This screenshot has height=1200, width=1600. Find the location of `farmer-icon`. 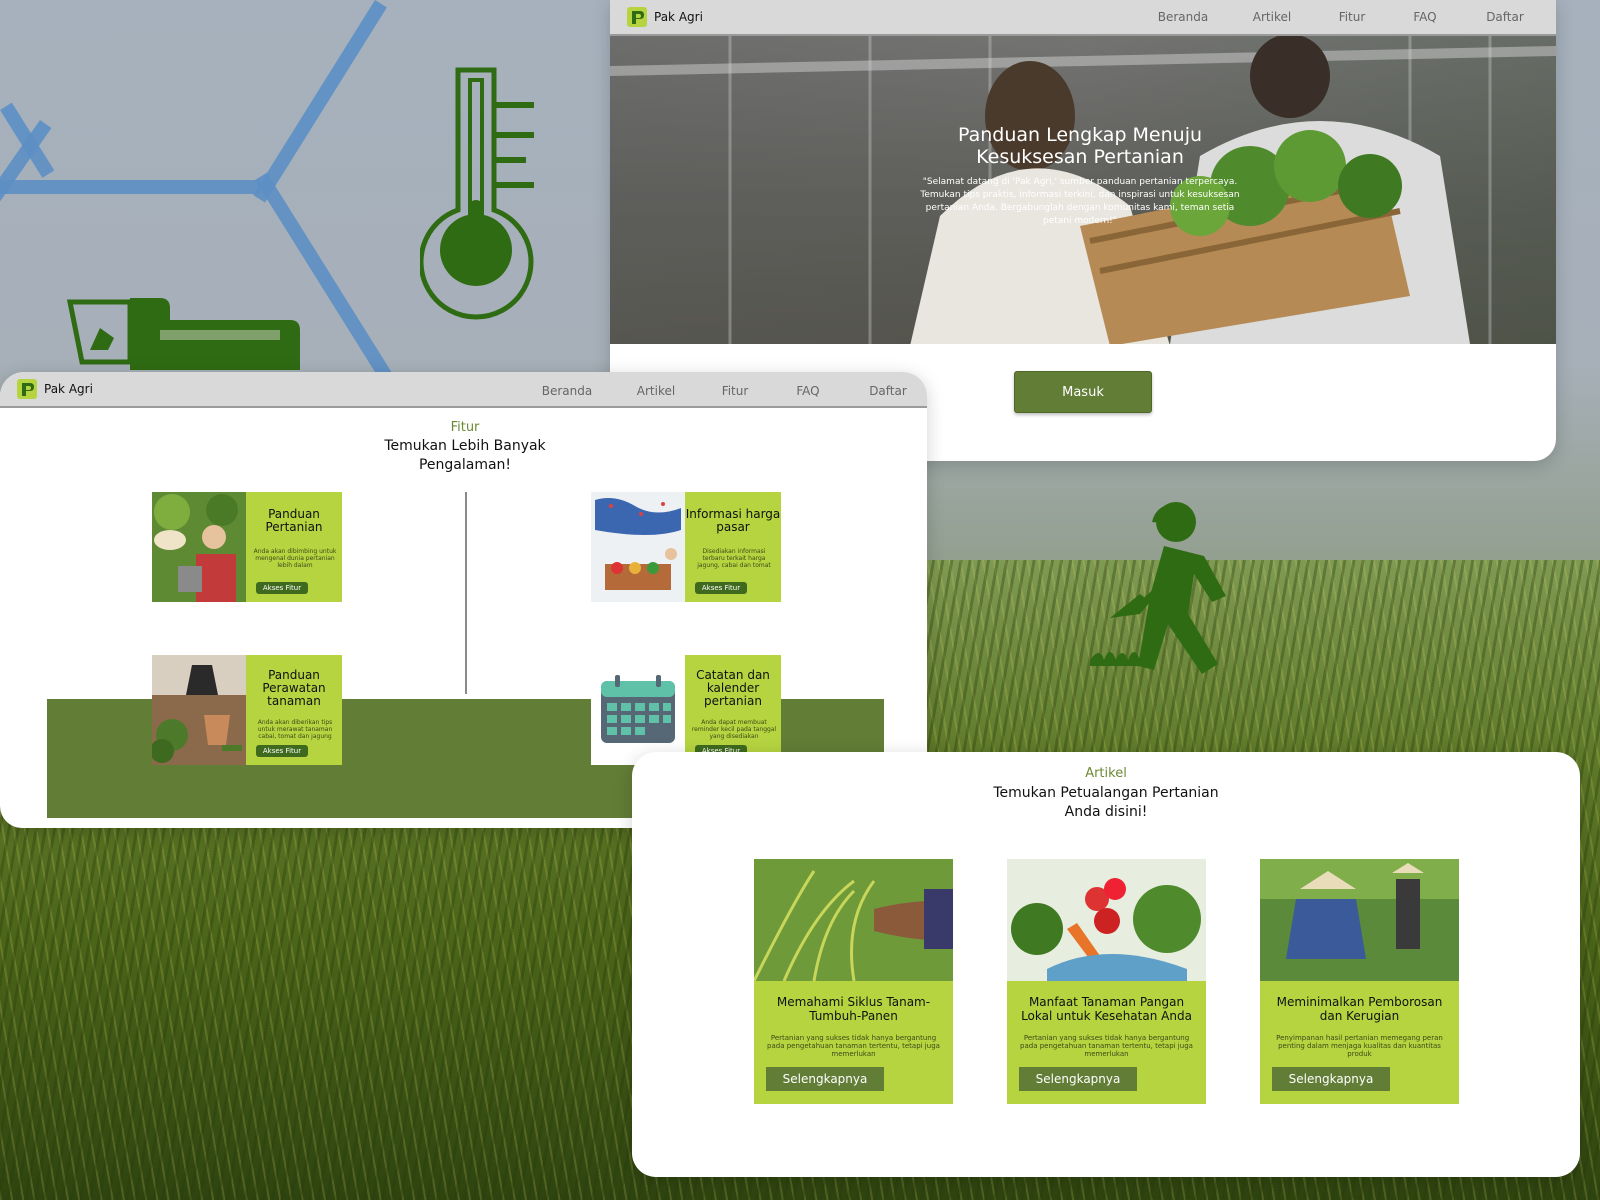

farmer-icon is located at coordinates (1158, 588).